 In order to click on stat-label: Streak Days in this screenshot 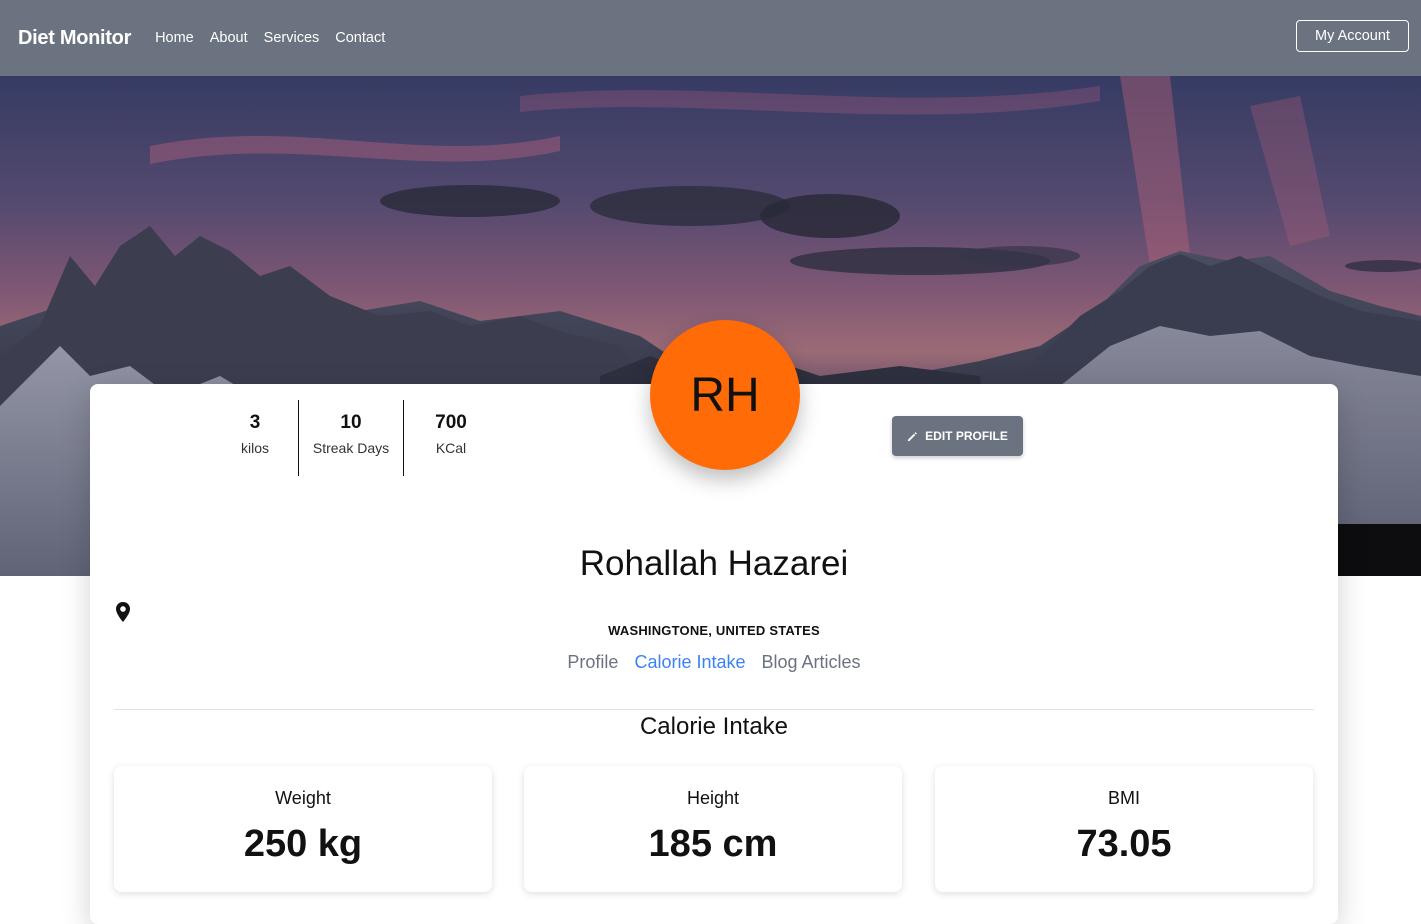, I will do `click(351, 448)`.